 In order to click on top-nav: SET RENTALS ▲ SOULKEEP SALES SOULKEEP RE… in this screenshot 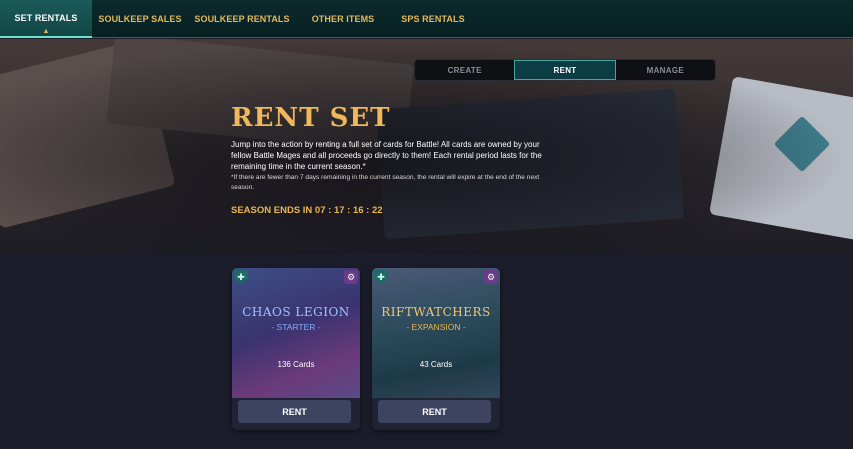, I will do `click(426, 19)`.